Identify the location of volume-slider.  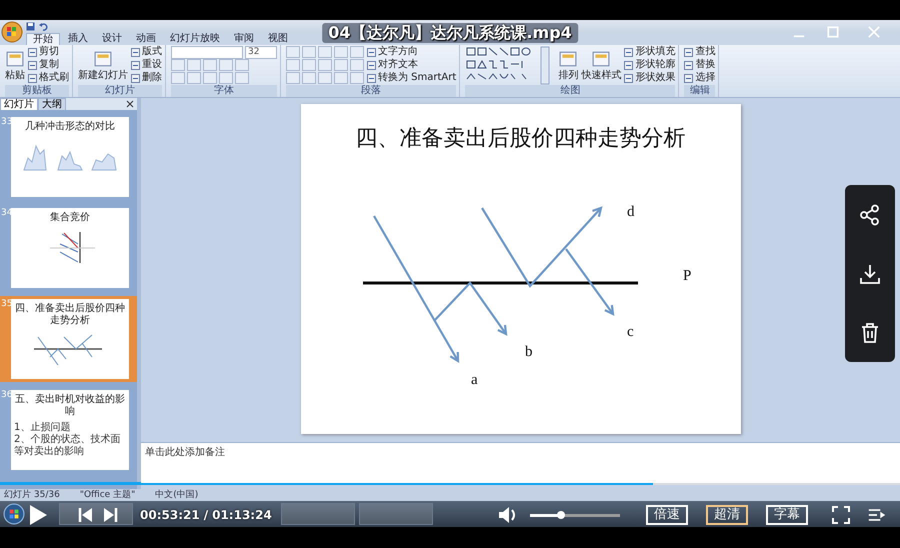
(575, 515).